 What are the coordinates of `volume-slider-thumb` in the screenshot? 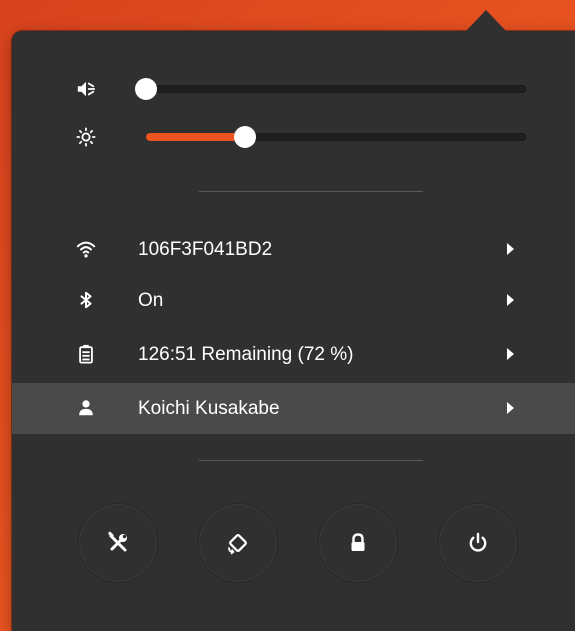 It's located at (146, 89).